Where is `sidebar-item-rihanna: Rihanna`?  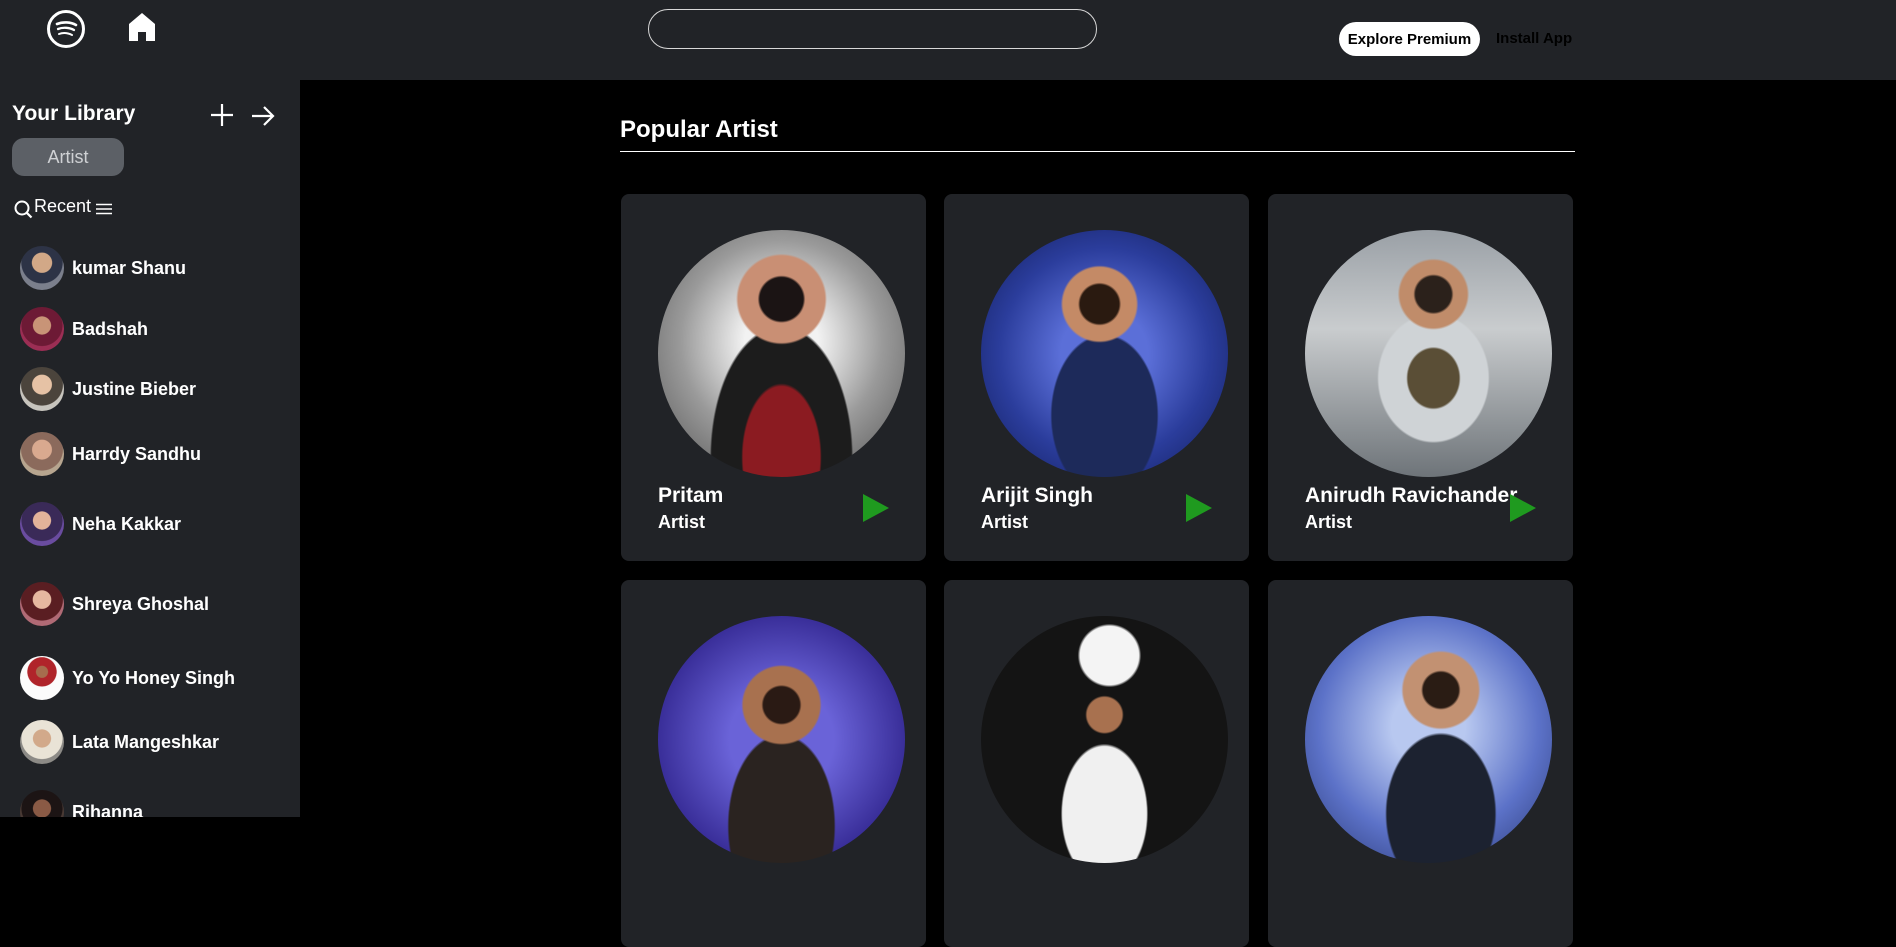 sidebar-item-rihanna: Rihanna is located at coordinates (81, 803).